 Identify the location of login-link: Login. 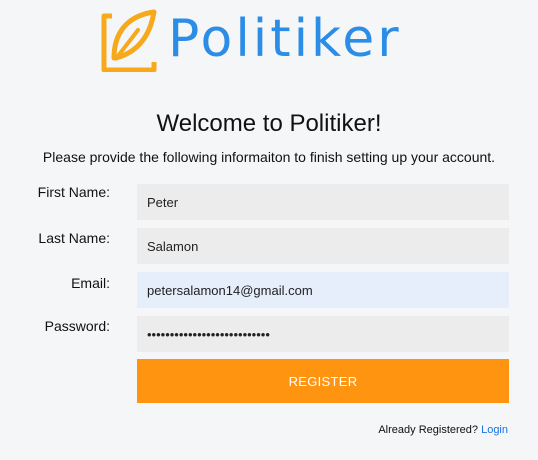
(494, 430).